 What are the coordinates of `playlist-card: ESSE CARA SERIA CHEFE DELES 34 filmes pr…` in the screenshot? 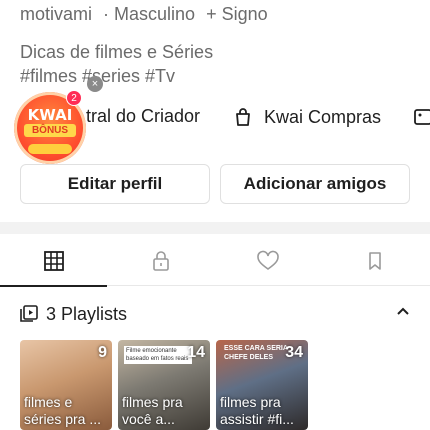 It's located at (262, 385).